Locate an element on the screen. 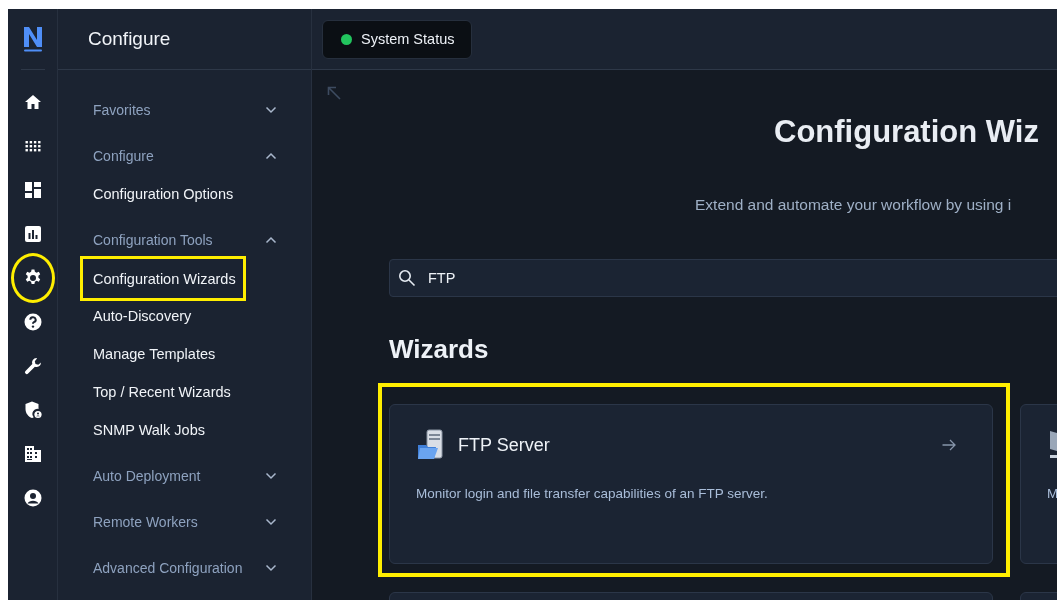 The height and width of the screenshot is (600, 1057). user-icon is located at coordinates (32, 498).